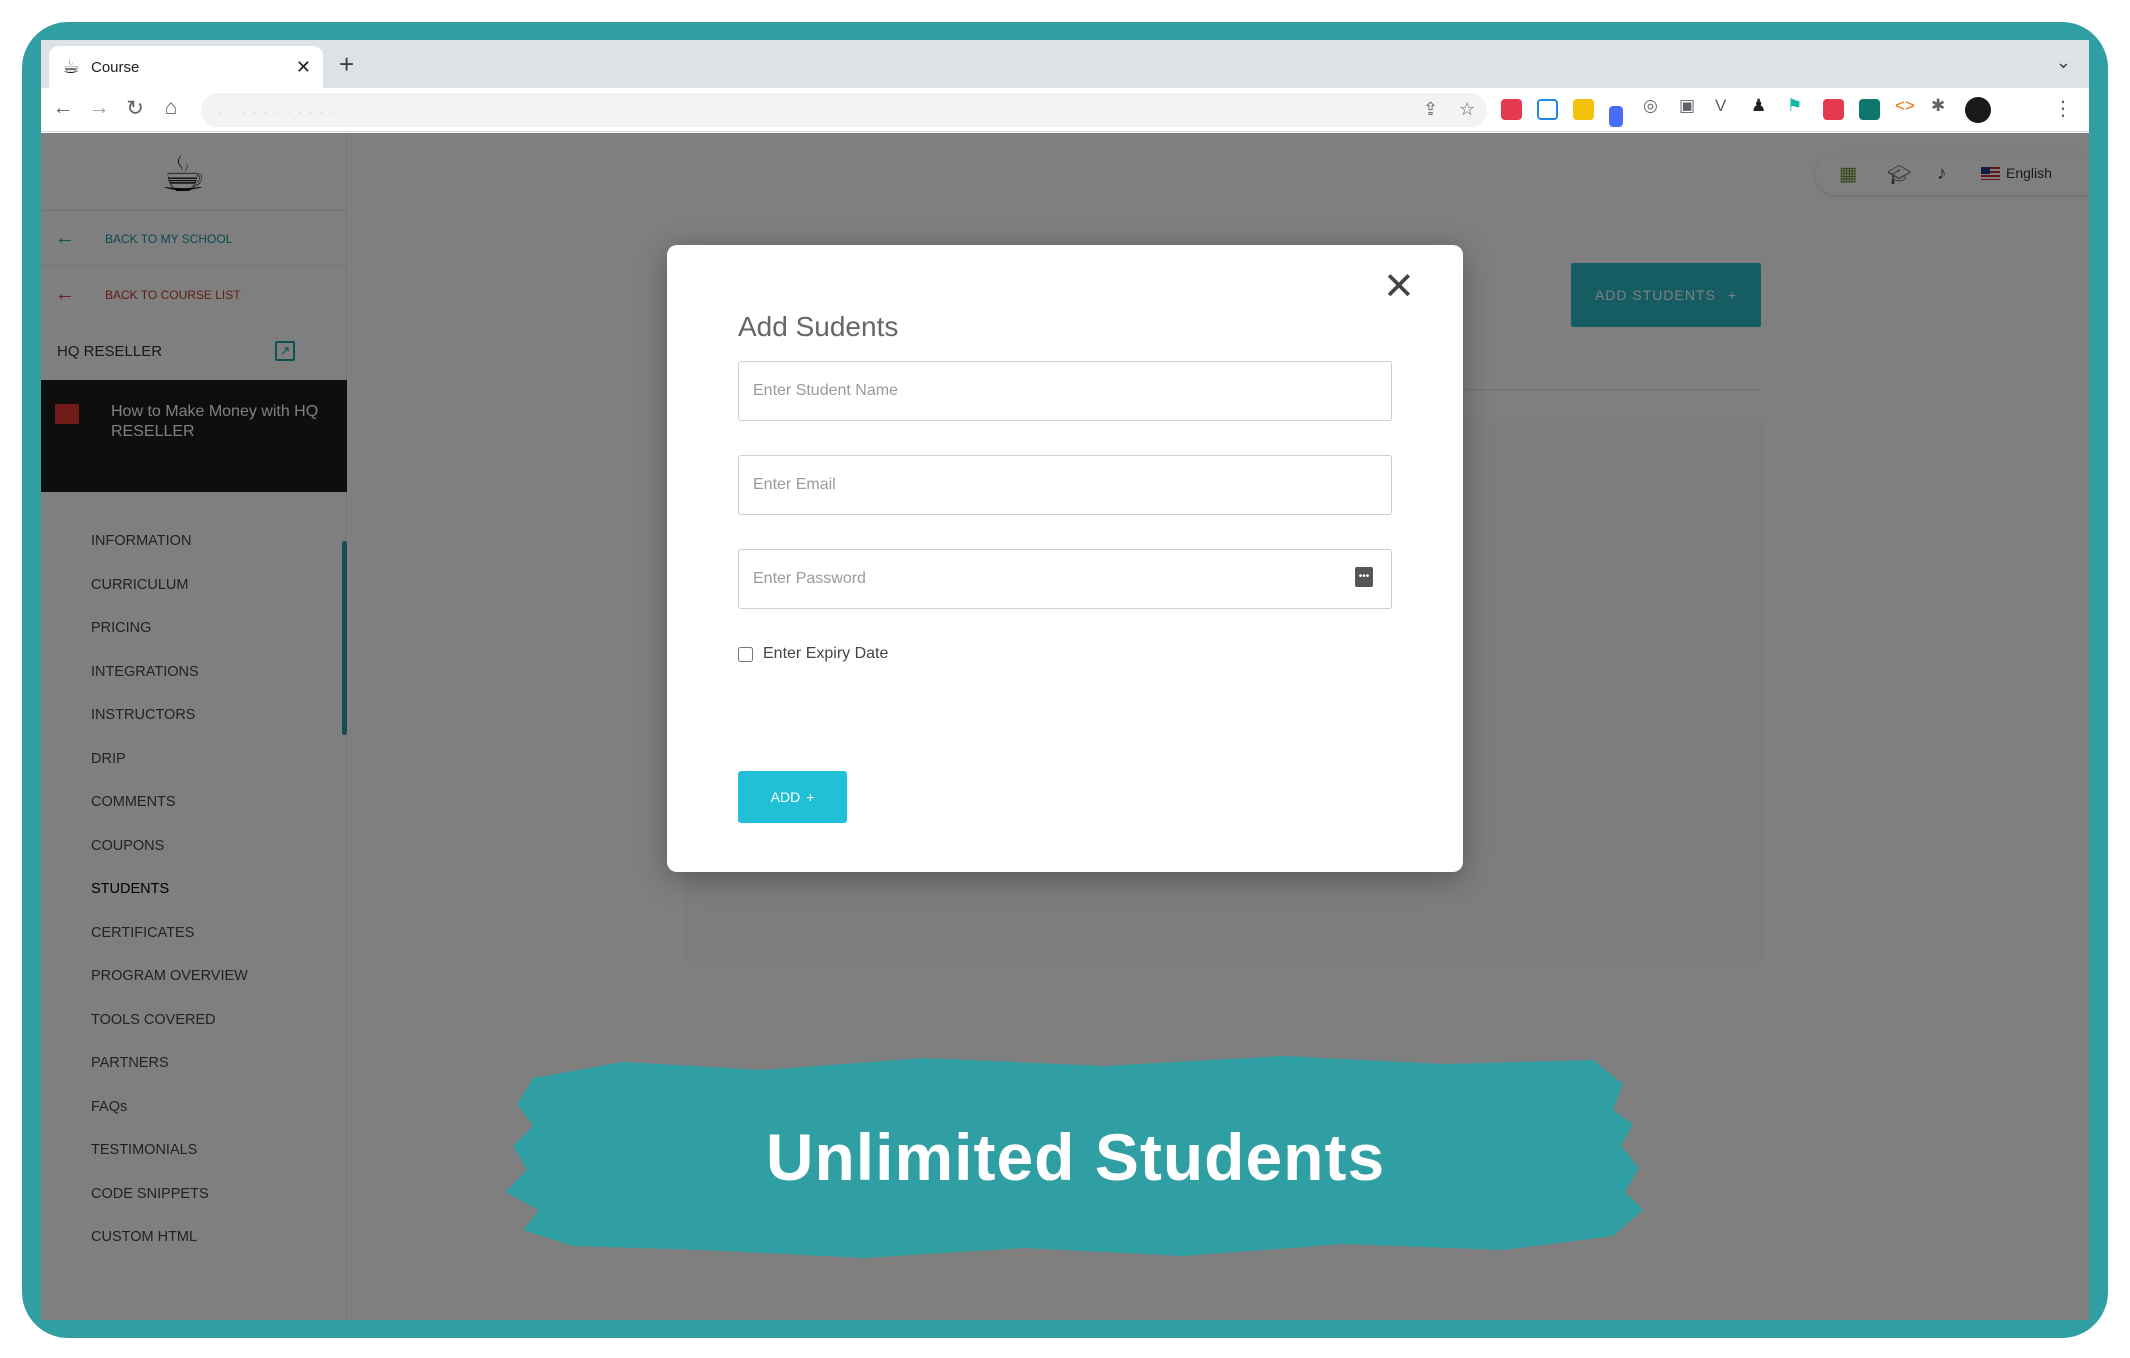 This screenshot has width=2130, height=1358. I want to click on home-icon: ⌂, so click(171, 108).